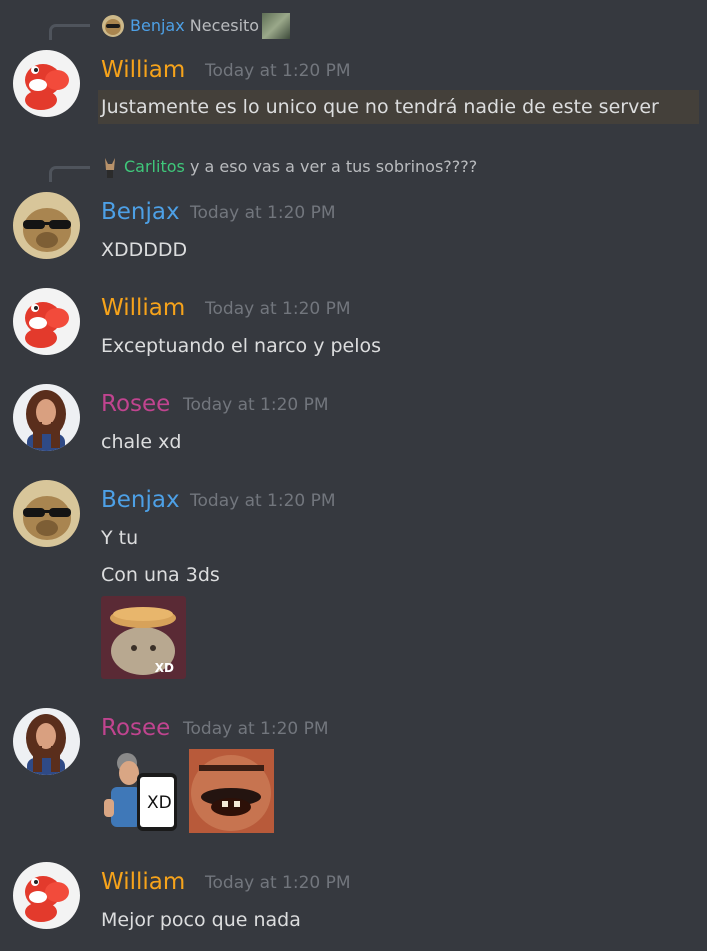 The image size is (707, 951). What do you see at coordinates (201, 920) in the screenshot?
I see `message-text: Mejor poco que nada` at bounding box center [201, 920].